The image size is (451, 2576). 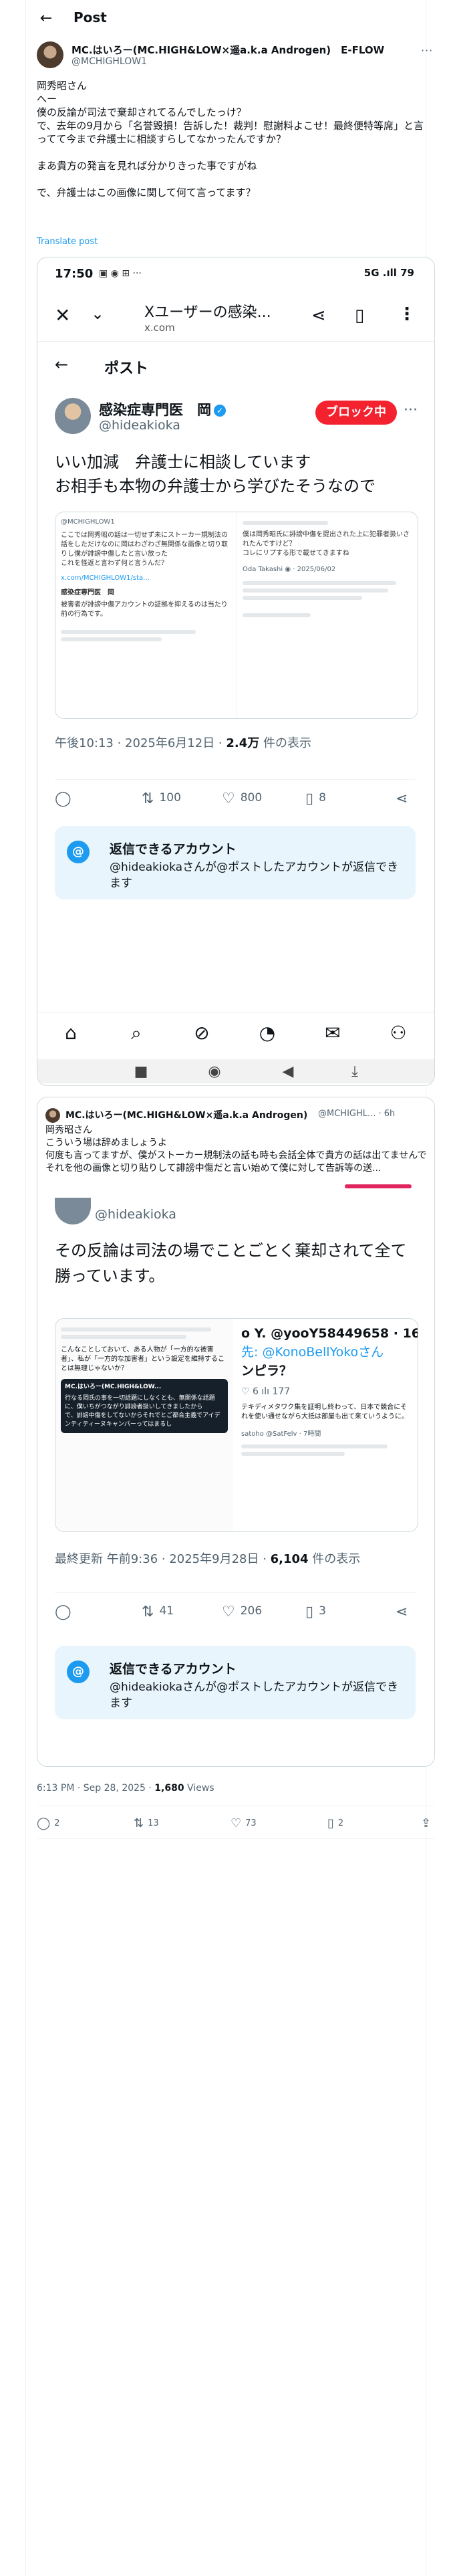 What do you see at coordinates (215, 475) in the screenshot?
I see `inner-post-text: いい加減 弁護士に相談しています お相手も本物の弁護士から学びたそうなので` at bounding box center [215, 475].